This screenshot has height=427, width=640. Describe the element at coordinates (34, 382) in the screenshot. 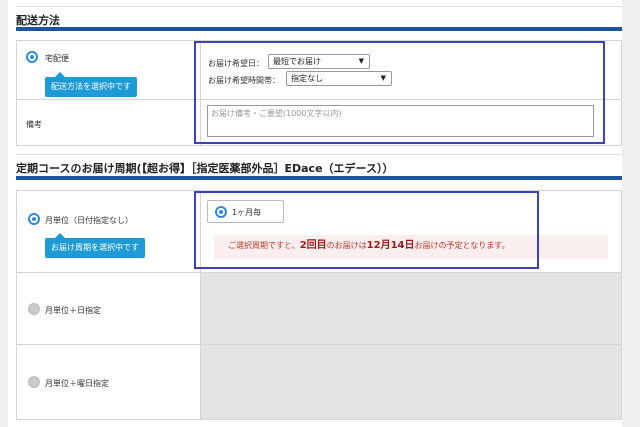

I see `cycle-monthly-weekday-radio` at that location.